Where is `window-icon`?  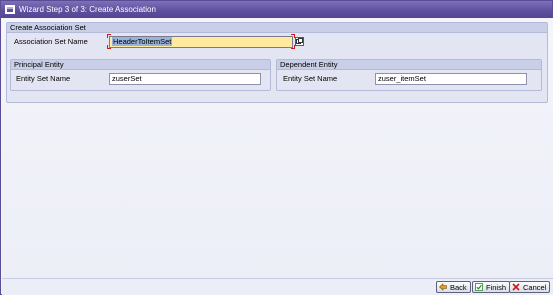 window-icon is located at coordinates (10, 9).